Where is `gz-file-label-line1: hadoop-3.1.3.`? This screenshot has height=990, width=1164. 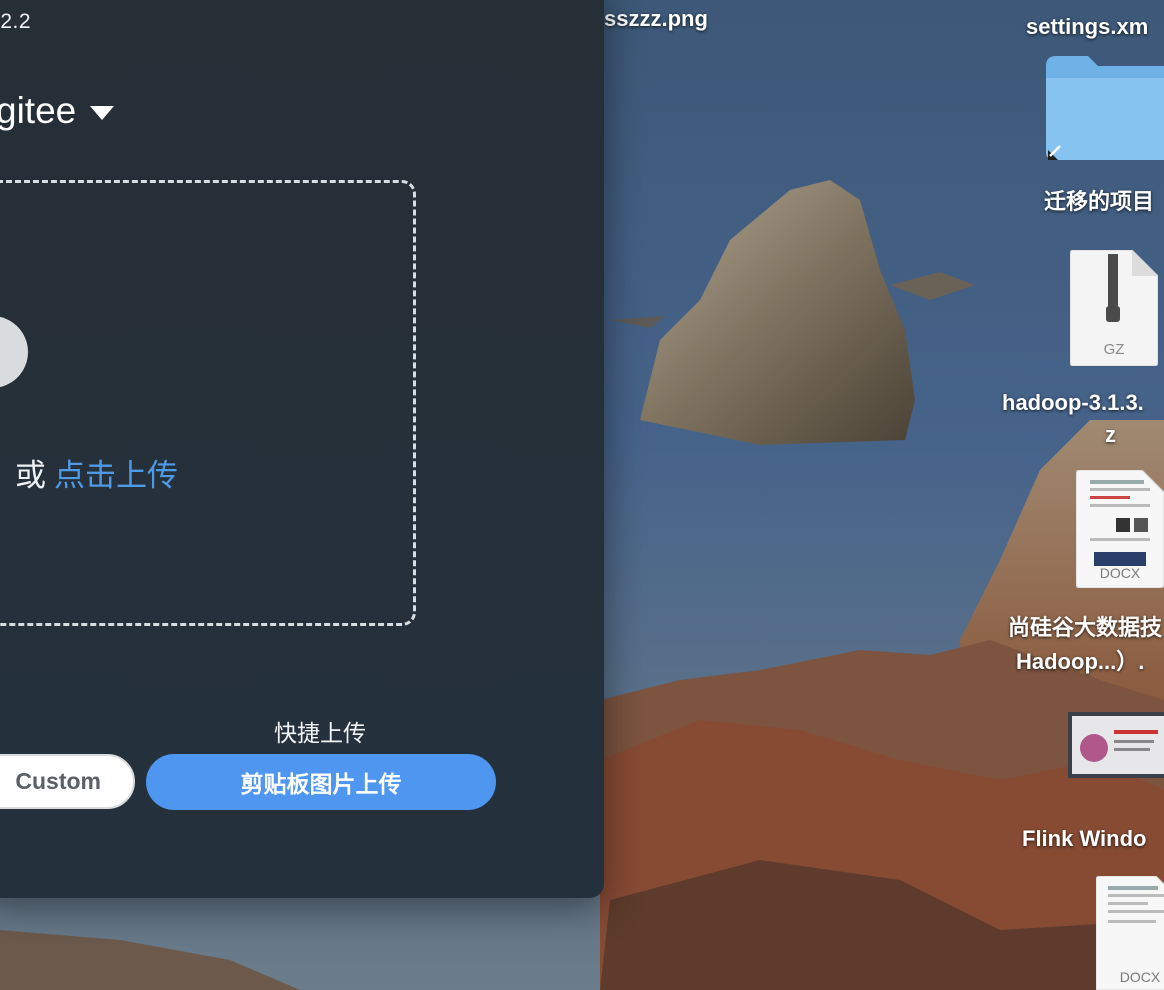 gz-file-label-line1: hadoop-3.1.3. is located at coordinates (1073, 403).